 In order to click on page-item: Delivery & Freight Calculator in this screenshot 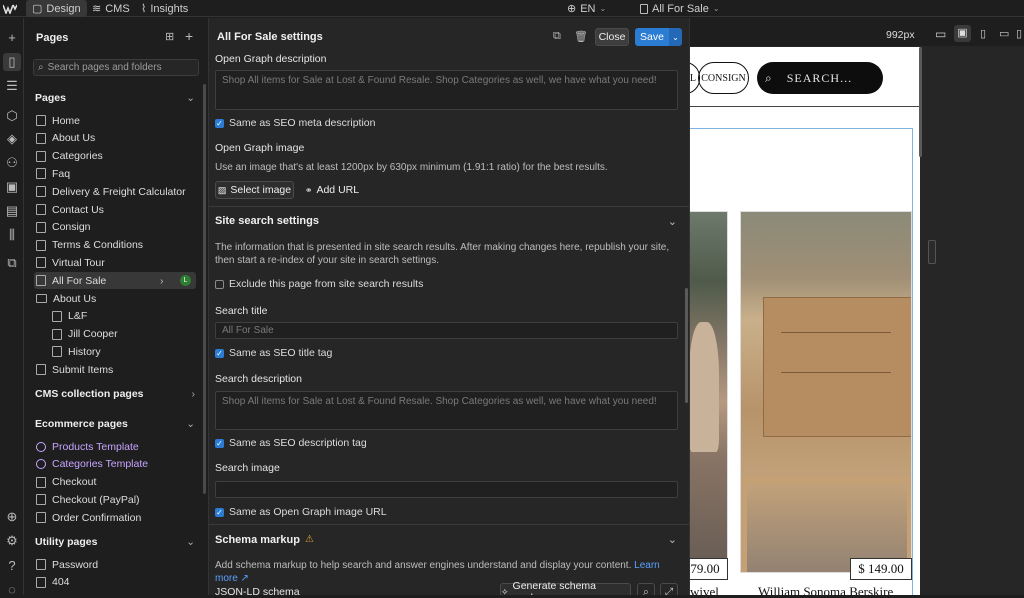, I will do `click(115, 191)`.